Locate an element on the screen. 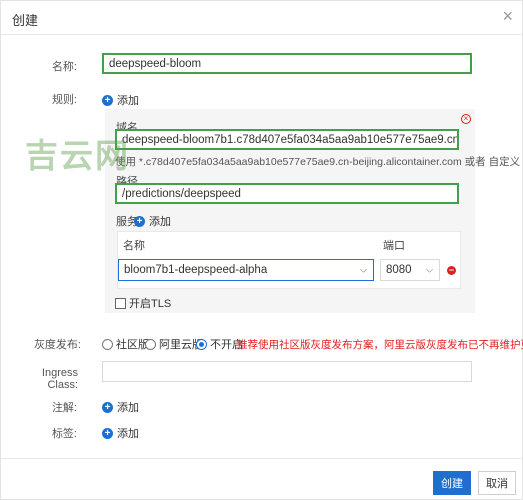  watermark-logo: 吉云网 is located at coordinates (77, 155).